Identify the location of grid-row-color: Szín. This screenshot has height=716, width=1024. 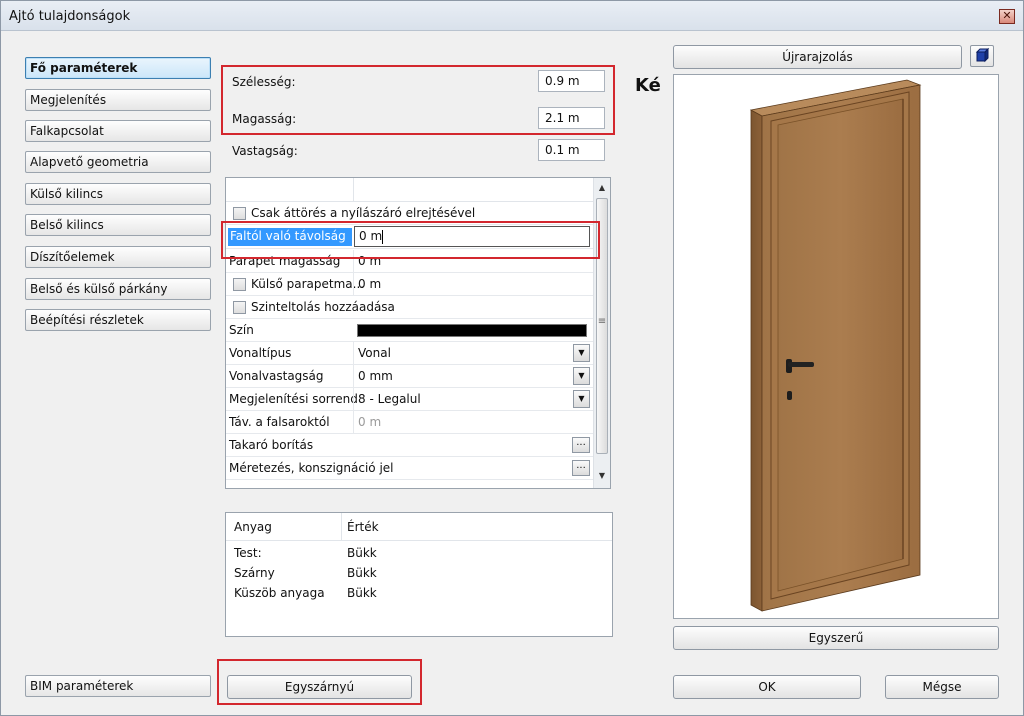
(410, 330).